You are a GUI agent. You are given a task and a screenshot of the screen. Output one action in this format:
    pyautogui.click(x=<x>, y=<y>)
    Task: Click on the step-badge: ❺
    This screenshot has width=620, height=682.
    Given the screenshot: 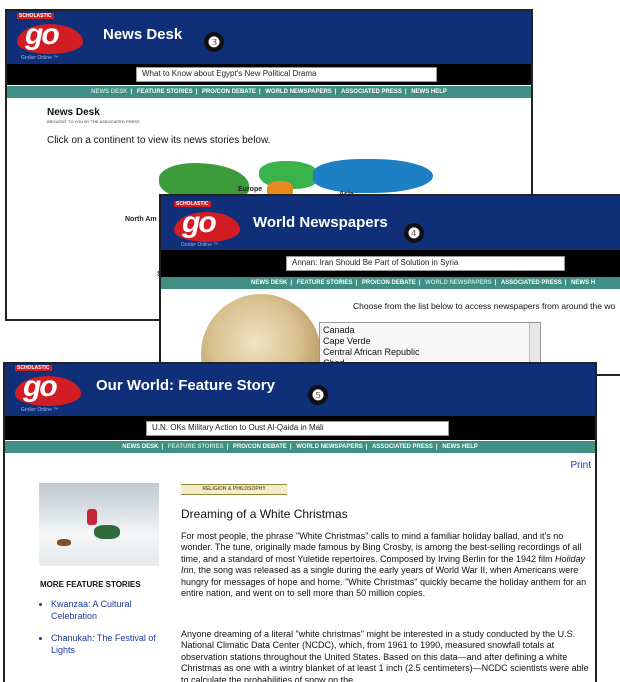 What is the action you would take?
    pyautogui.click(x=318, y=395)
    